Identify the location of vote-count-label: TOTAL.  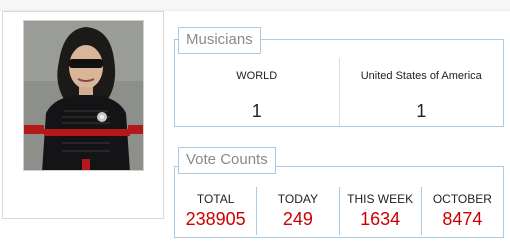
(215, 199).